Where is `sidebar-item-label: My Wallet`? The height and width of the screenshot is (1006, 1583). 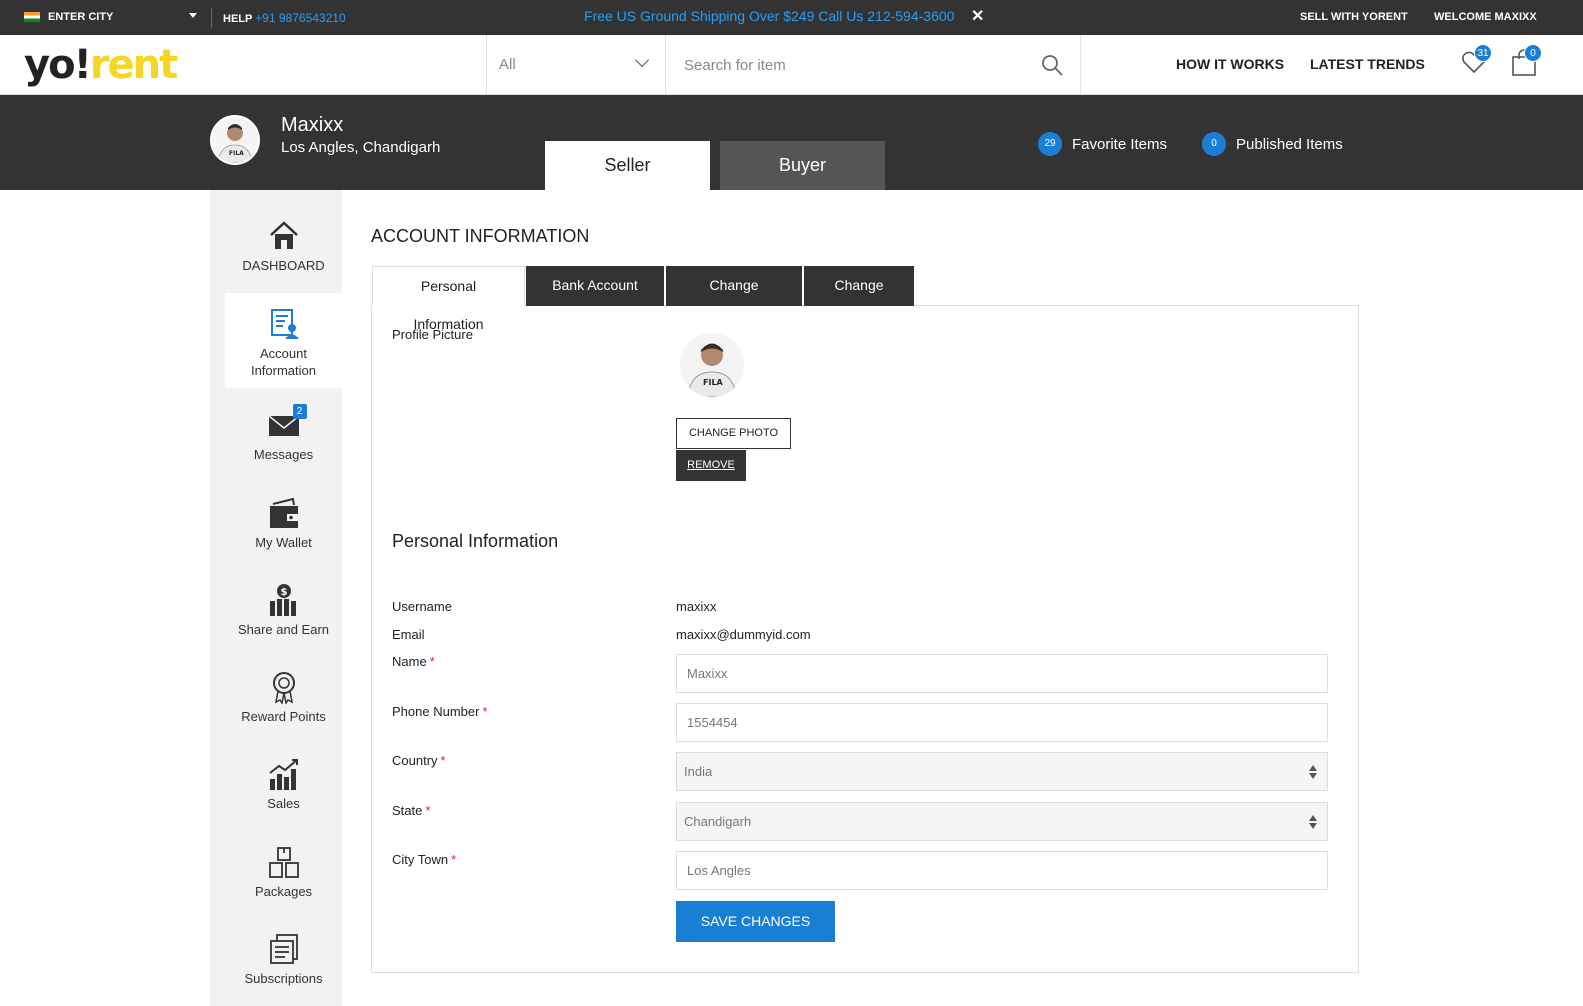 sidebar-item-label: My Wallet is located at coordinates (283, 542).